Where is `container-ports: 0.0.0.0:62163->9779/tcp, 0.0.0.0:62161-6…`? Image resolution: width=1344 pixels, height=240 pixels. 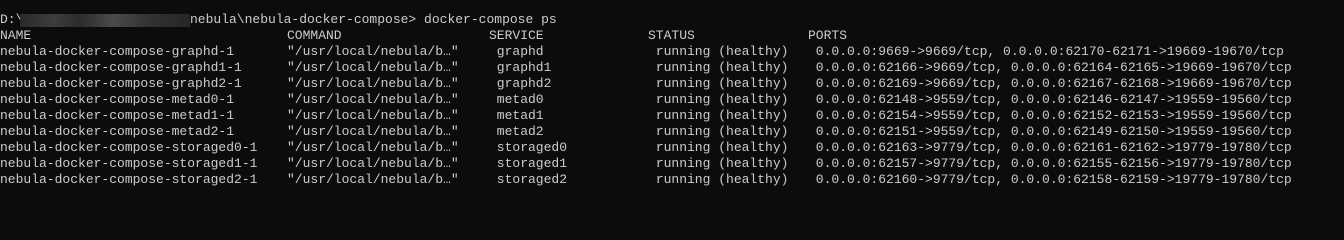
container-ports: 0.0.0.0:62163->9779/tcp, 0.0.0.0:62161-6… is located at coordinates (1050, 147).